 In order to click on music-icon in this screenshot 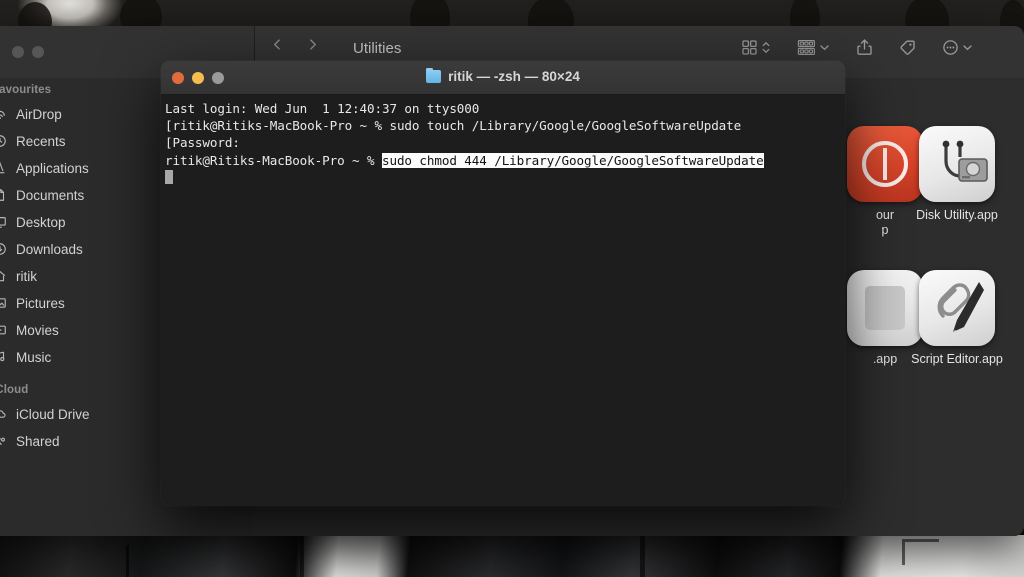, I will do `click(3, 357)`.